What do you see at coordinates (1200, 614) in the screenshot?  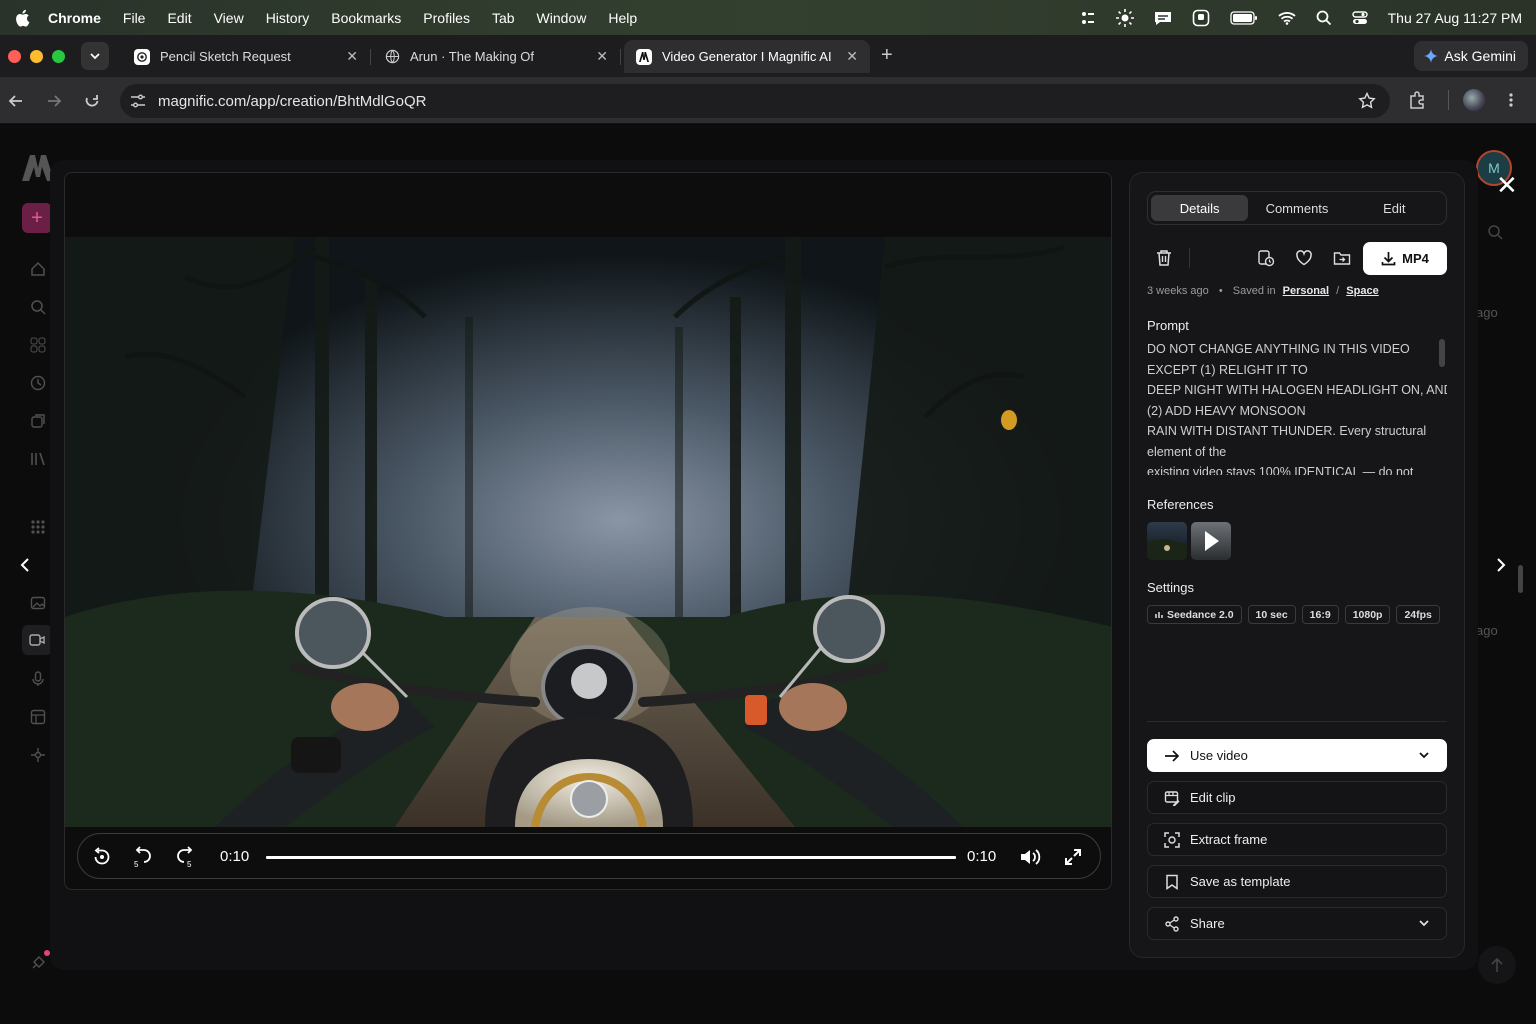 I see `setting-model: Seedance 2.0` at bounding box center [1200, 614].